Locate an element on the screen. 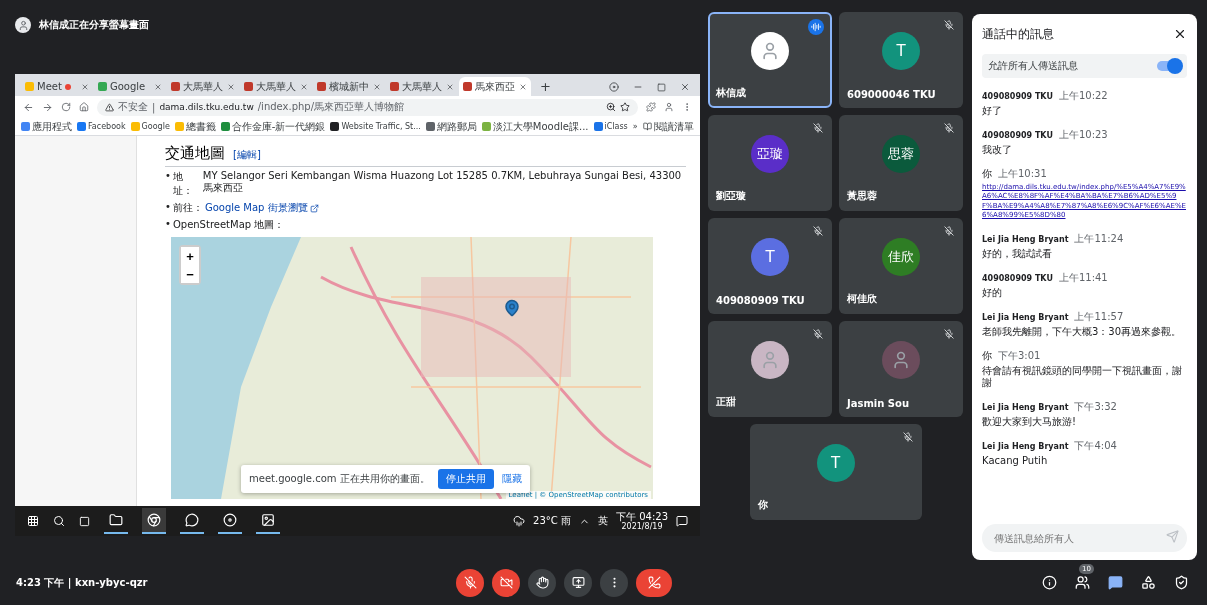  url-host: dama.dils.tku.edu.tw is located at coordinates (206, 107).